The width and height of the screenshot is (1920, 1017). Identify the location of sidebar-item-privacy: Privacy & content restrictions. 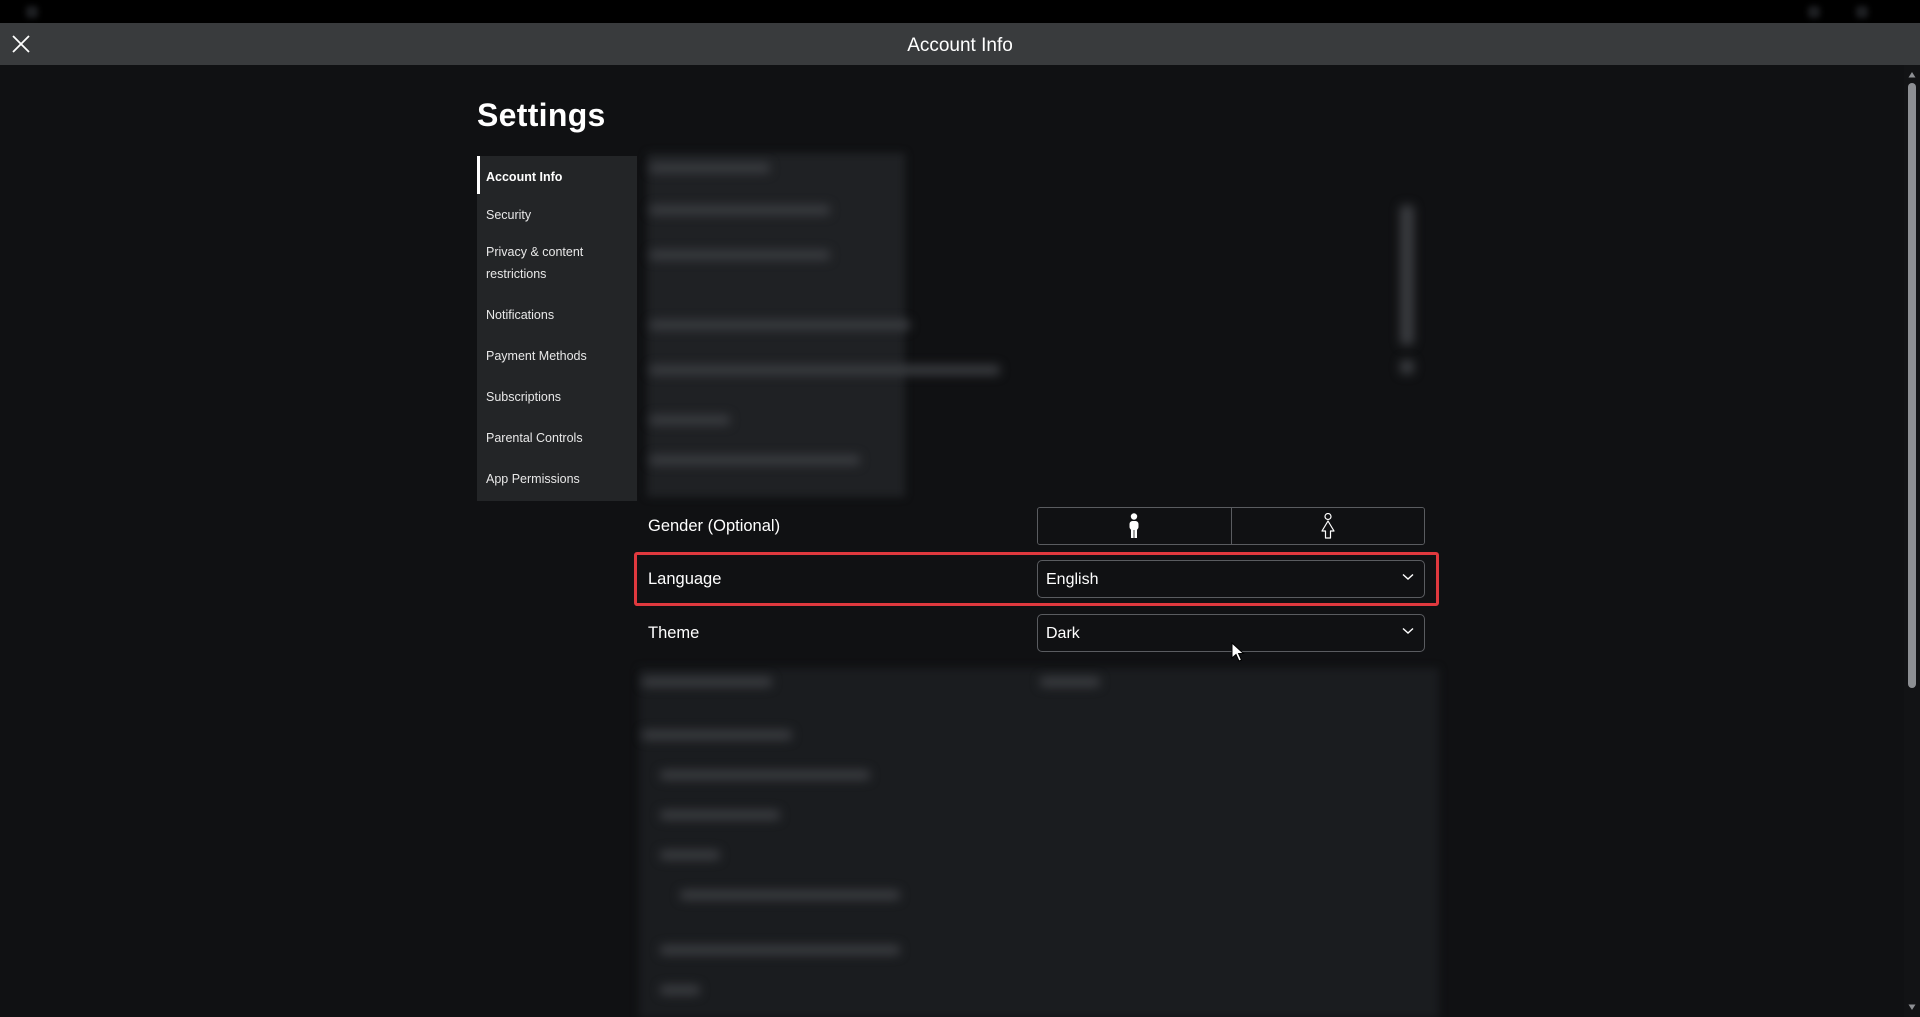
(557, 265).